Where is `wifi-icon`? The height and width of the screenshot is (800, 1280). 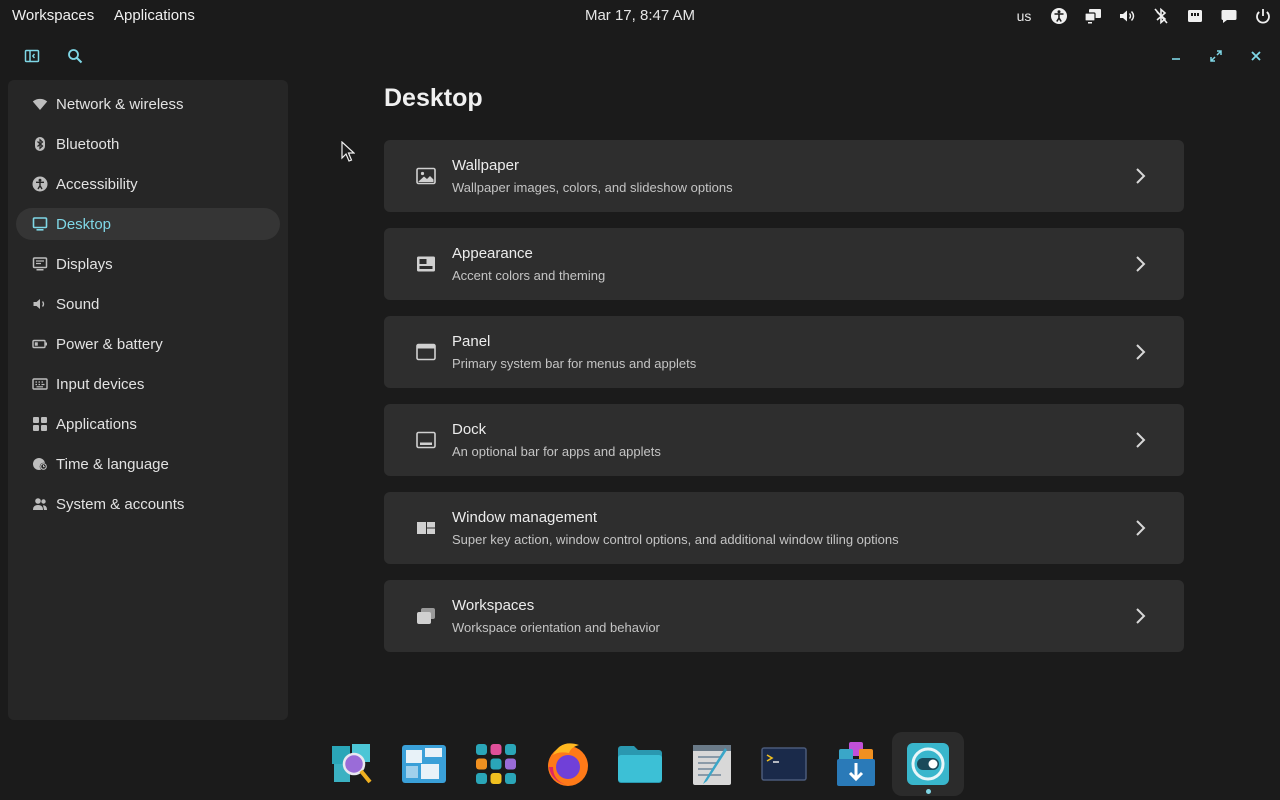 wifi-icon is located at coordinates (40, 104).